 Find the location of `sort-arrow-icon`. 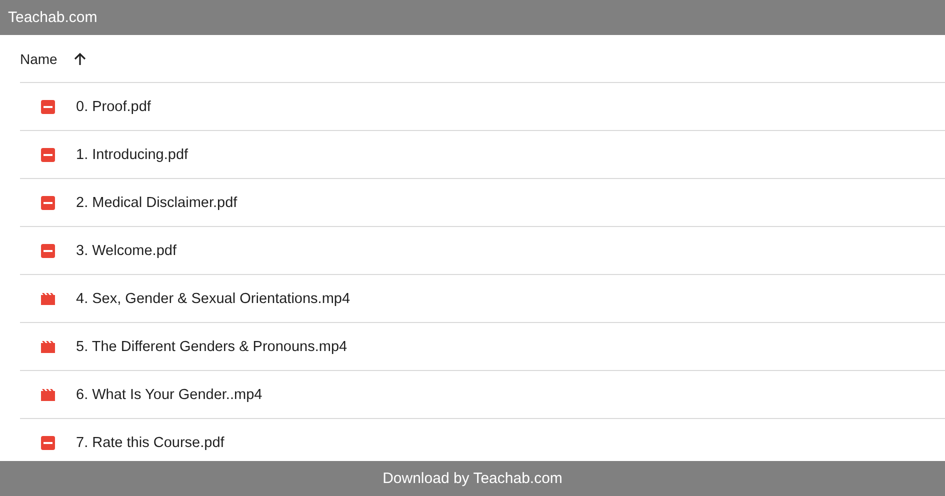

sort-arrow-icon is located at coordinates (80, 58).